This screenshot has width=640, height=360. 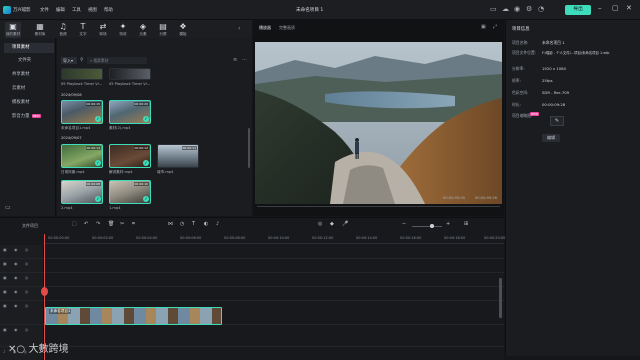 What do you see at coordinates (483, 27) in the screenshot?
I see `snapshot-icon: ▣` at bounding box center [483, 27].